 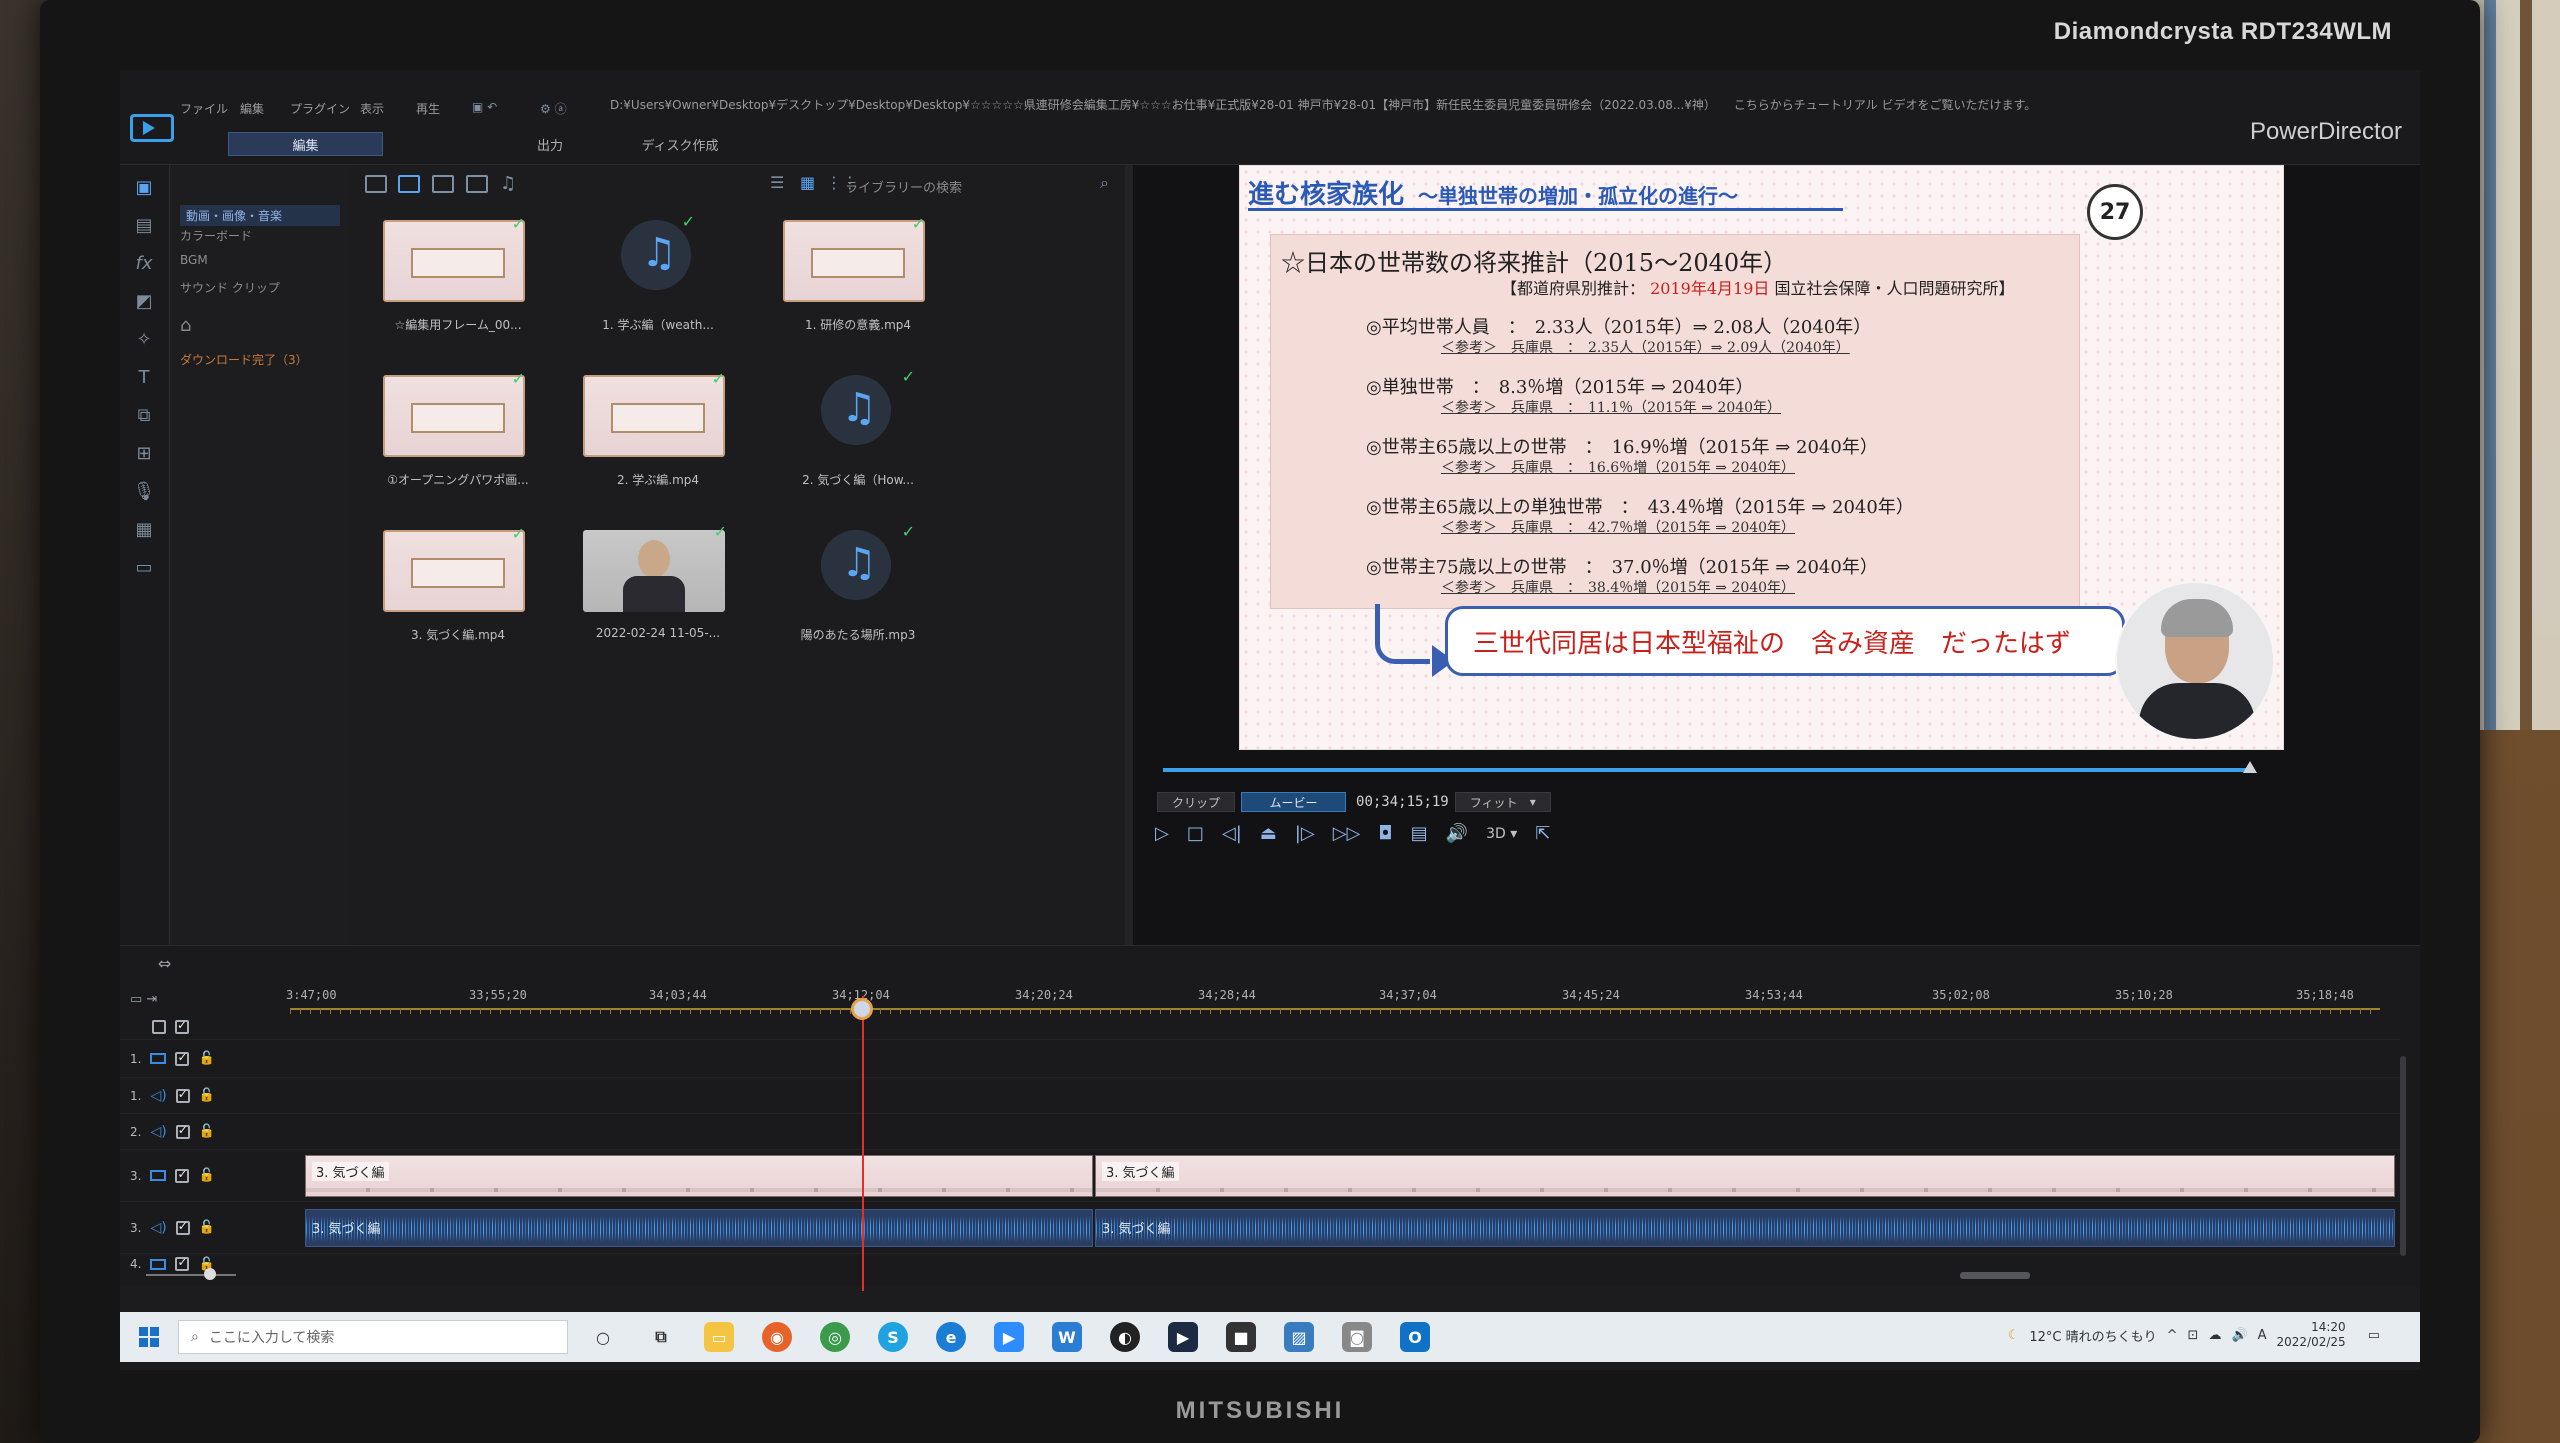 What do you see at coordinates (144, 568) in the screenshot?
I see `subtitle-icon: ▭` at bounding box center [144, 568].